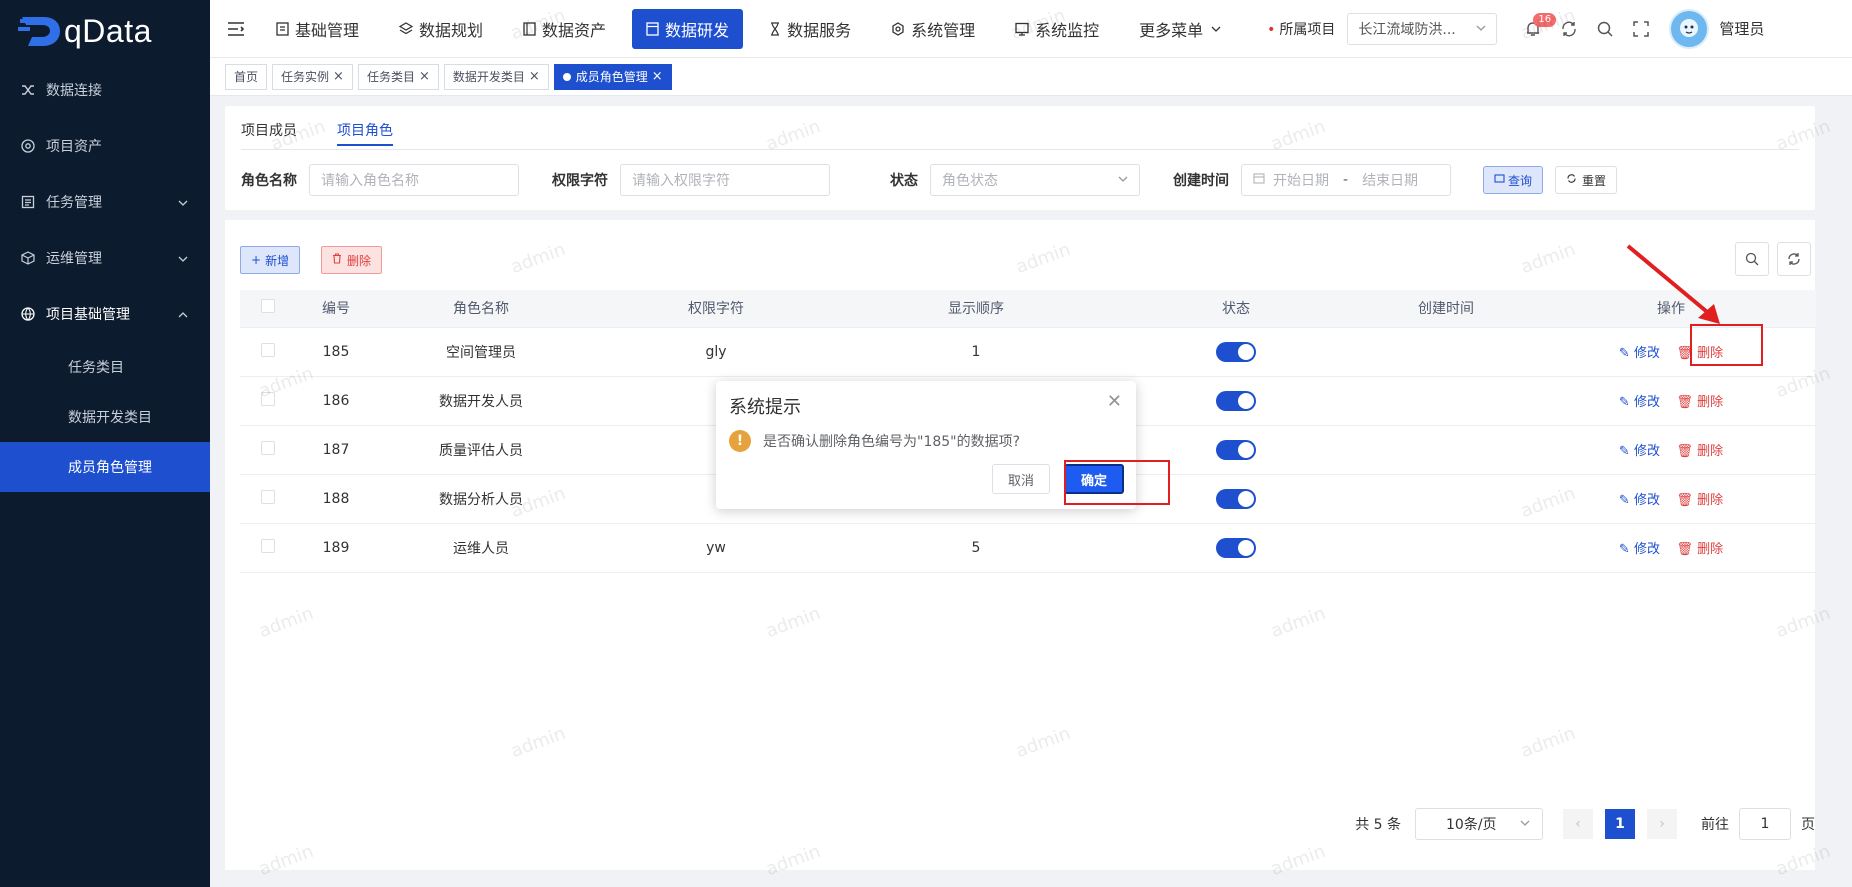 This screenshot has height=887, width=1852. Describe the element at coordinates (269, 131) in the screenshot. I see `tab-project-members: 项目成员` at that location.